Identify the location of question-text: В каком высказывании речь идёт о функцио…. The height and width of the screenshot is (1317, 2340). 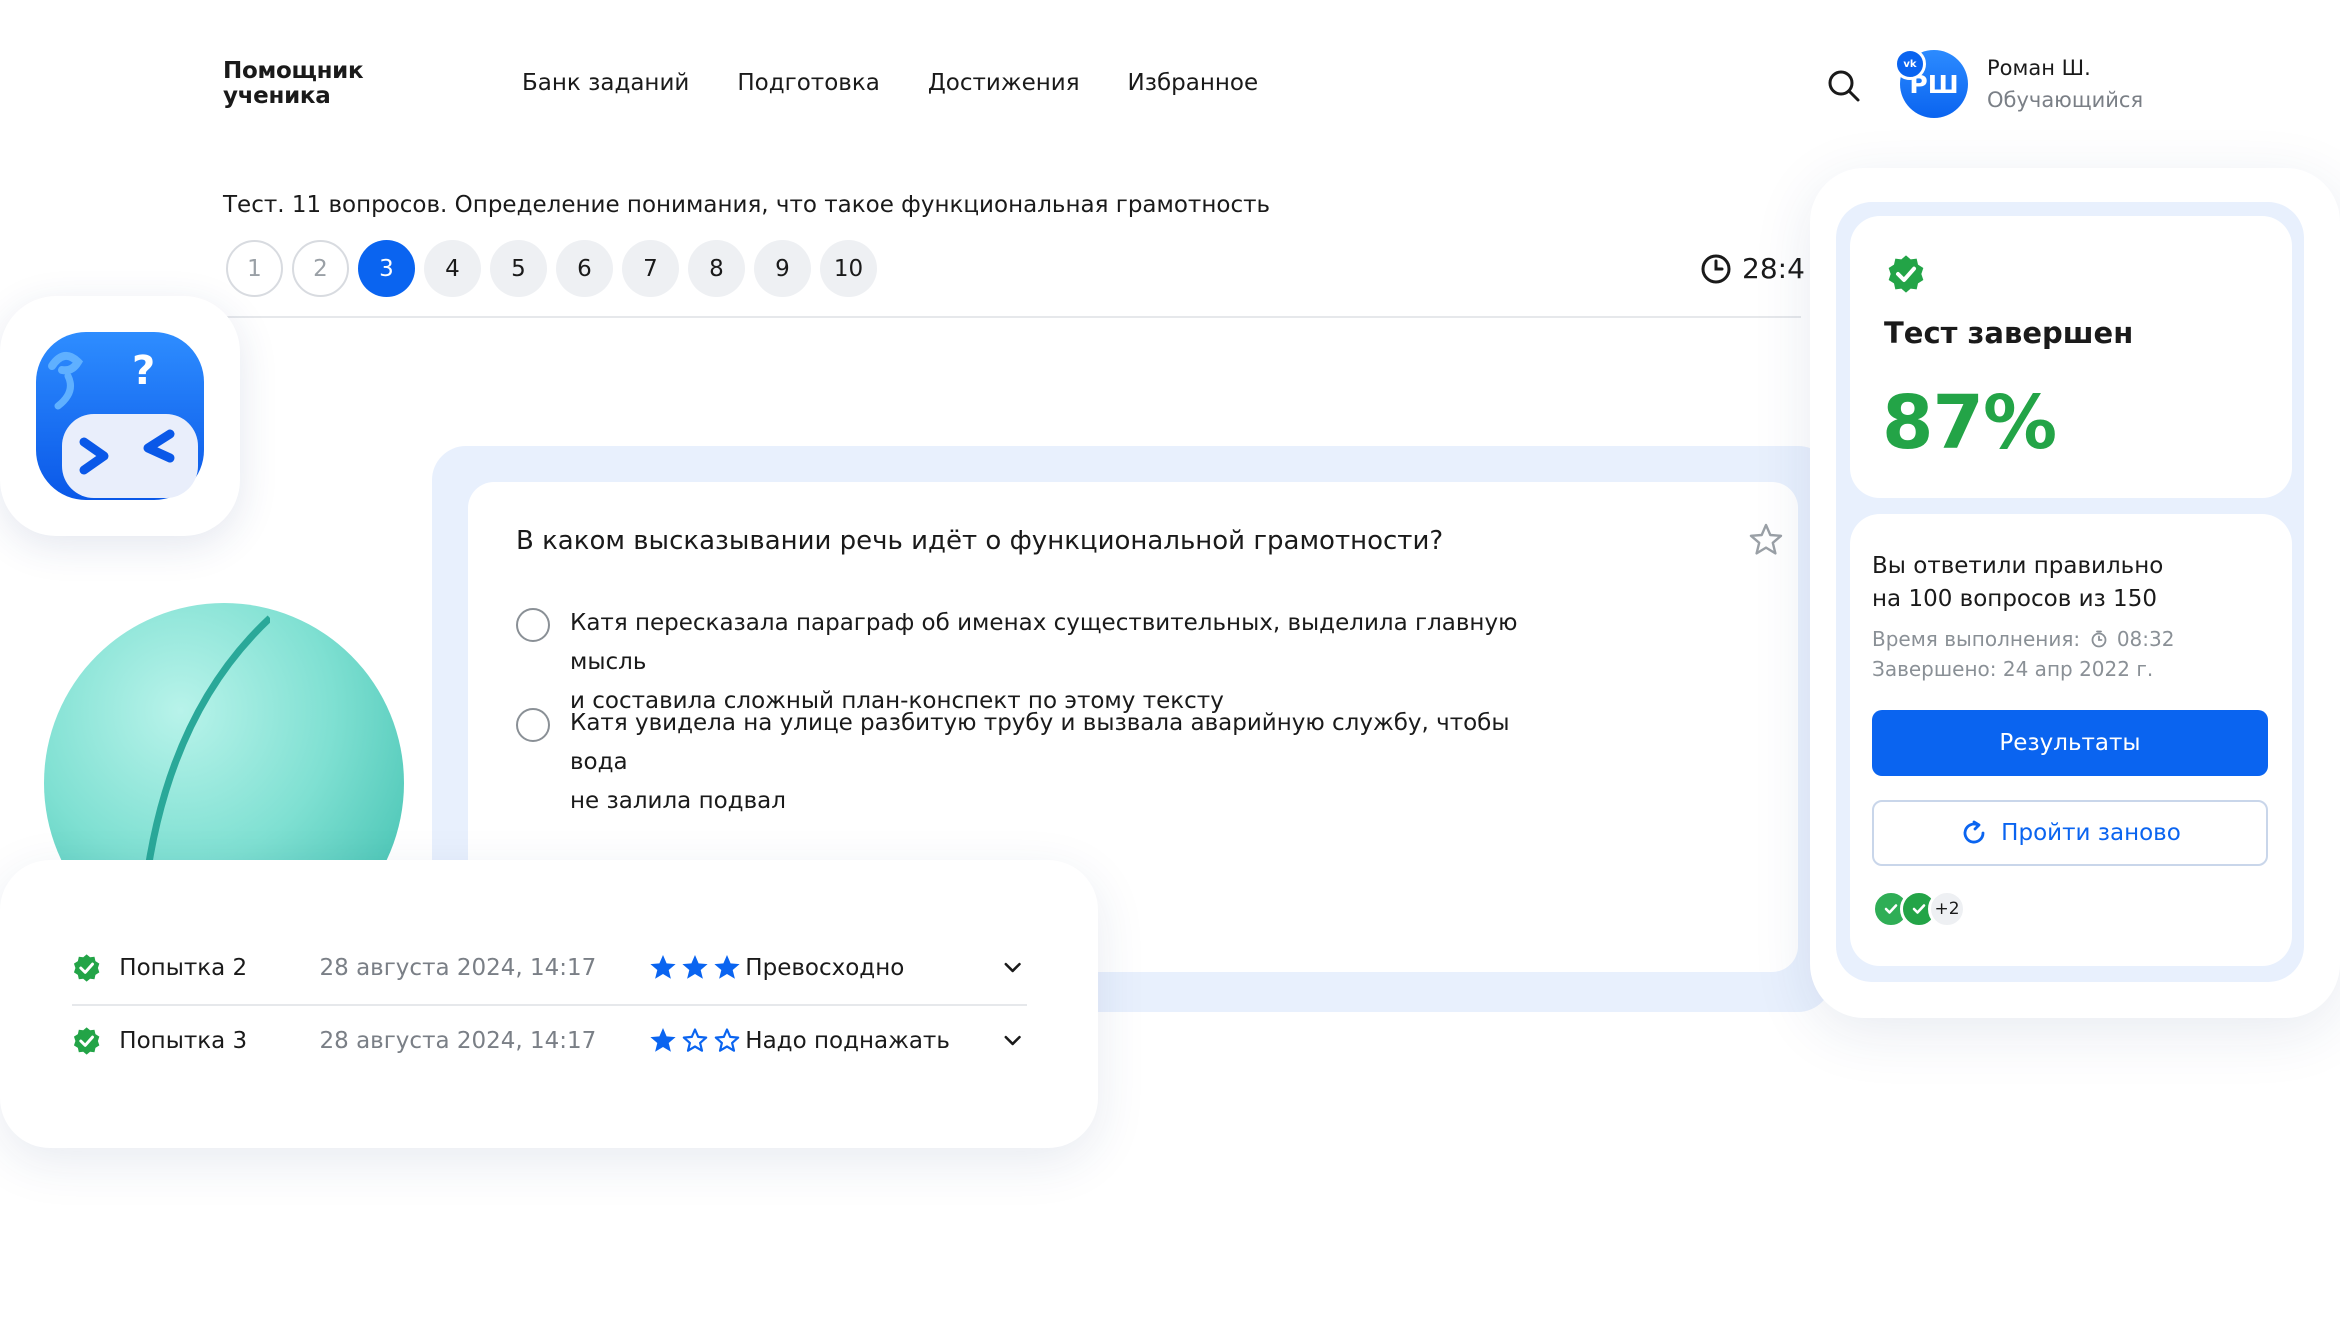
(980, 541).